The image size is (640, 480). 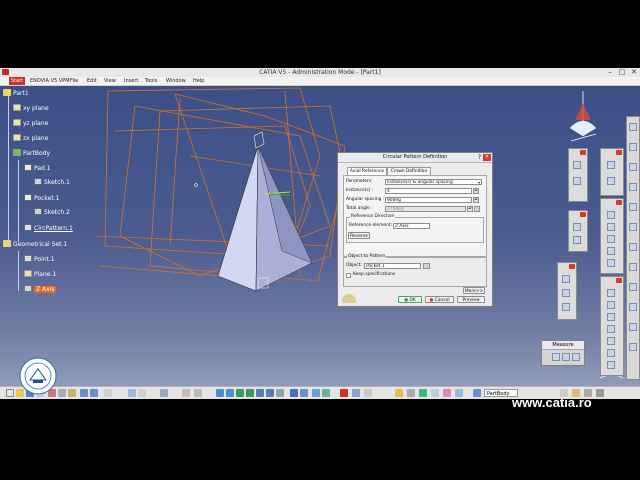 I want to click on rotate-view-icon, so click(x=250, y=393).